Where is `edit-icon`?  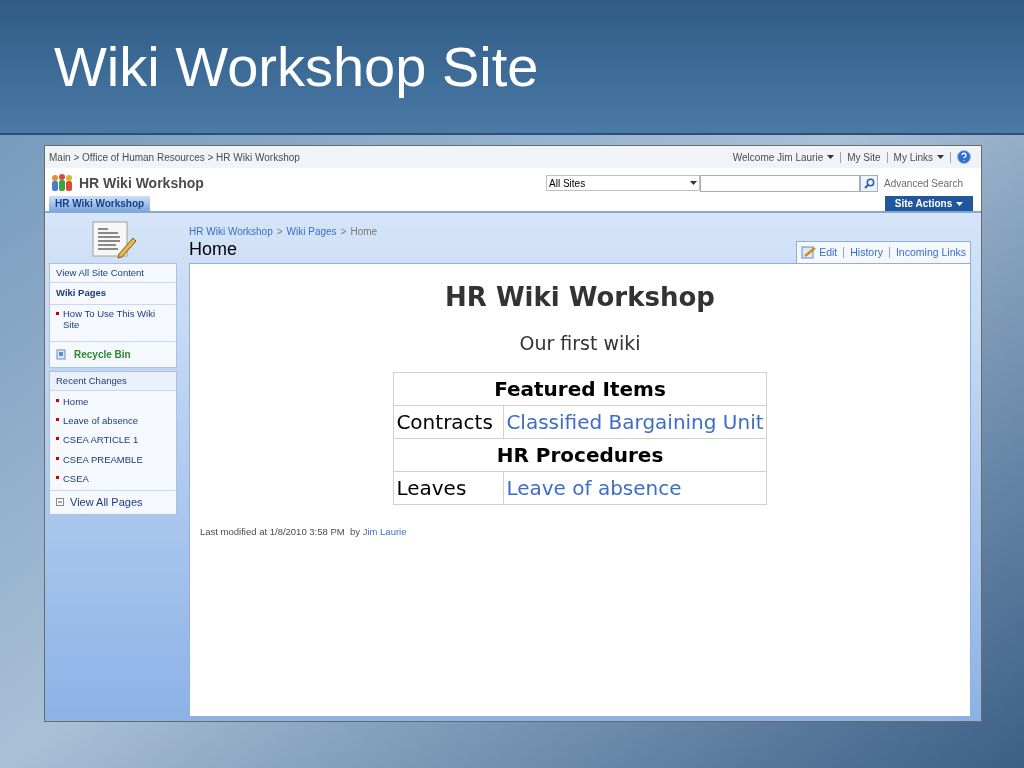 edit-icon is located at coordinates (809, 252).